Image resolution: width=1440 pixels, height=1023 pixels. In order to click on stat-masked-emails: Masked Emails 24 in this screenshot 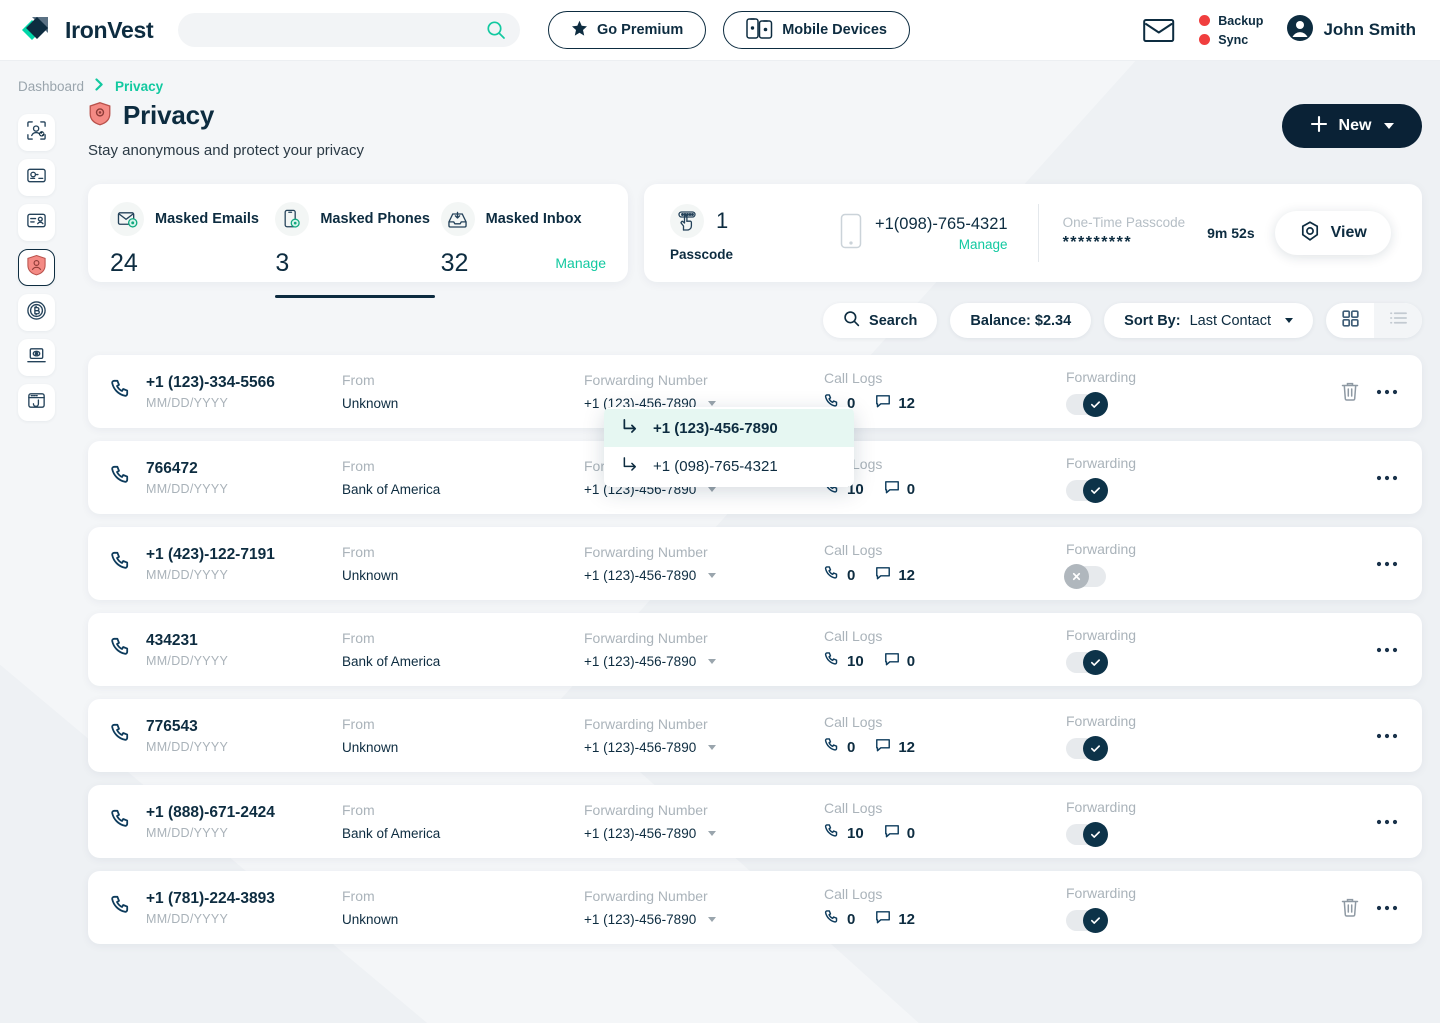, I will do `click(192, 242)`.